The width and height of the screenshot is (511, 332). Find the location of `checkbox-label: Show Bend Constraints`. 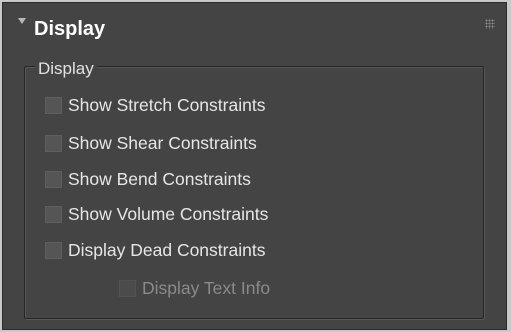

checkbox-label: Show Bend Constraints is located at coordinates (159, 178).